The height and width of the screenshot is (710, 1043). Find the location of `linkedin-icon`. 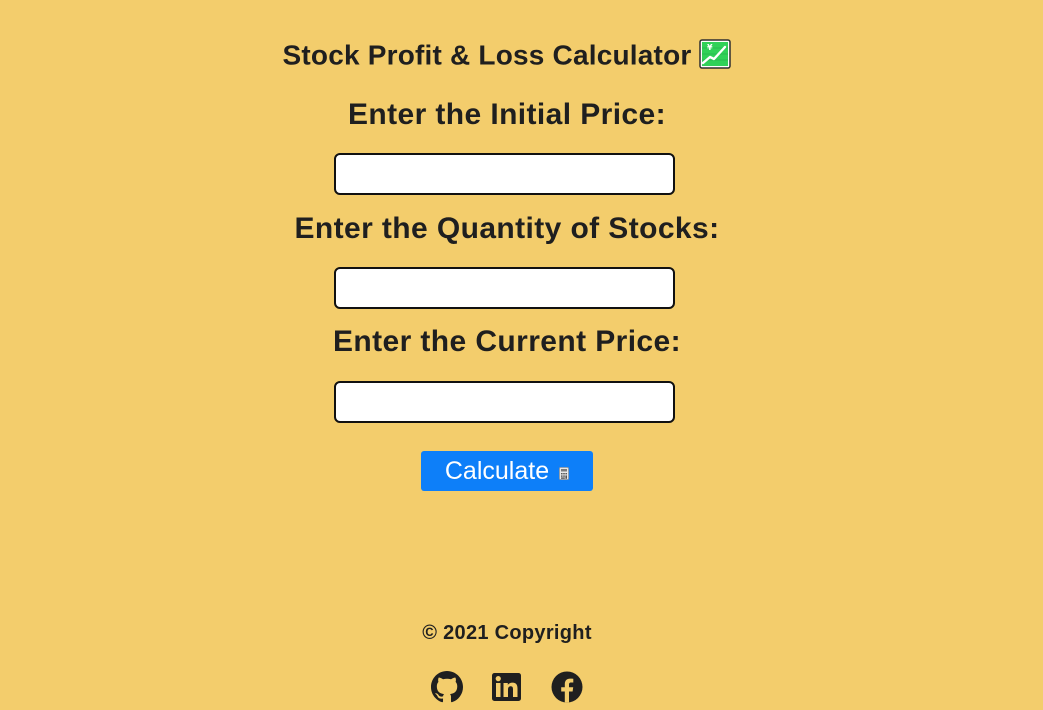

linkedin-icon is located at coordinates (507, 687).